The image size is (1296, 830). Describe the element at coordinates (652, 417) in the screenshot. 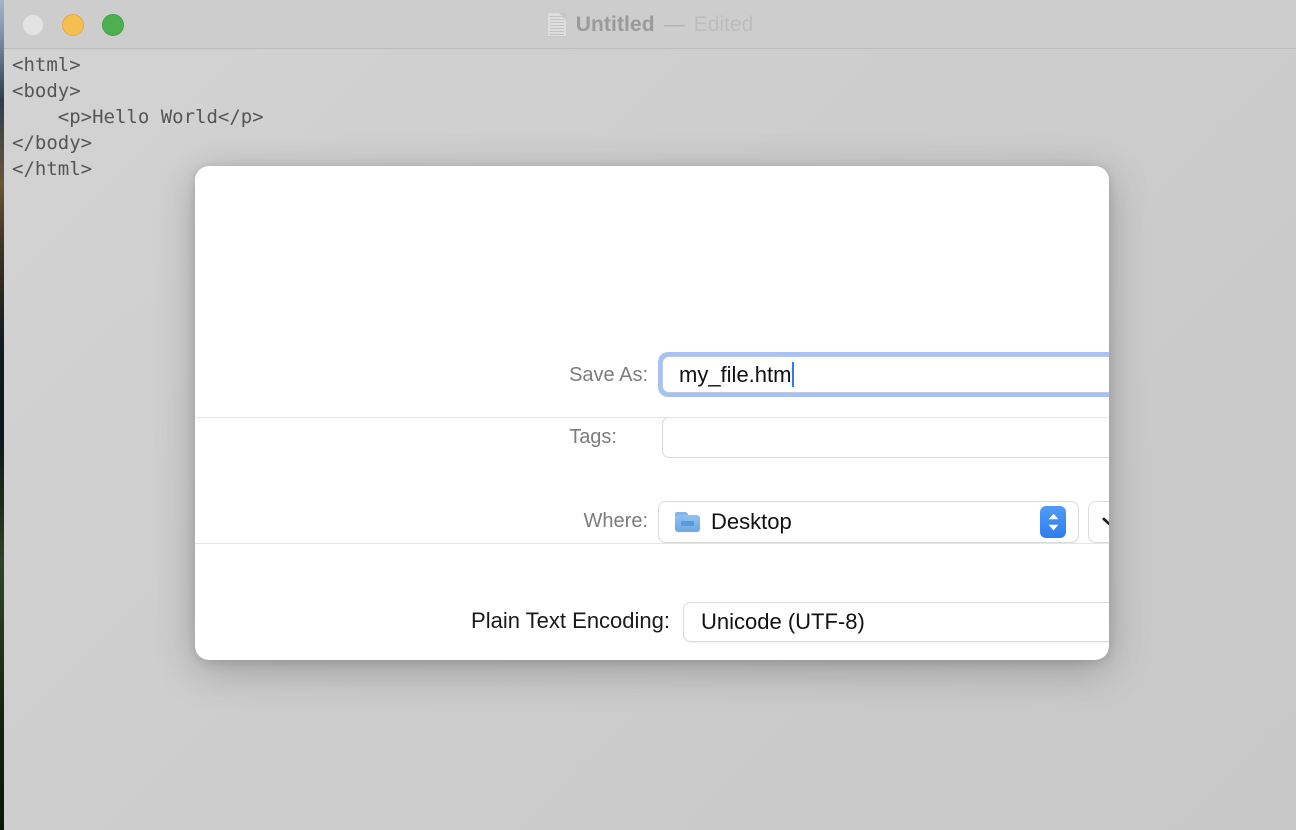

I see `dialog-divider-top` at that location.